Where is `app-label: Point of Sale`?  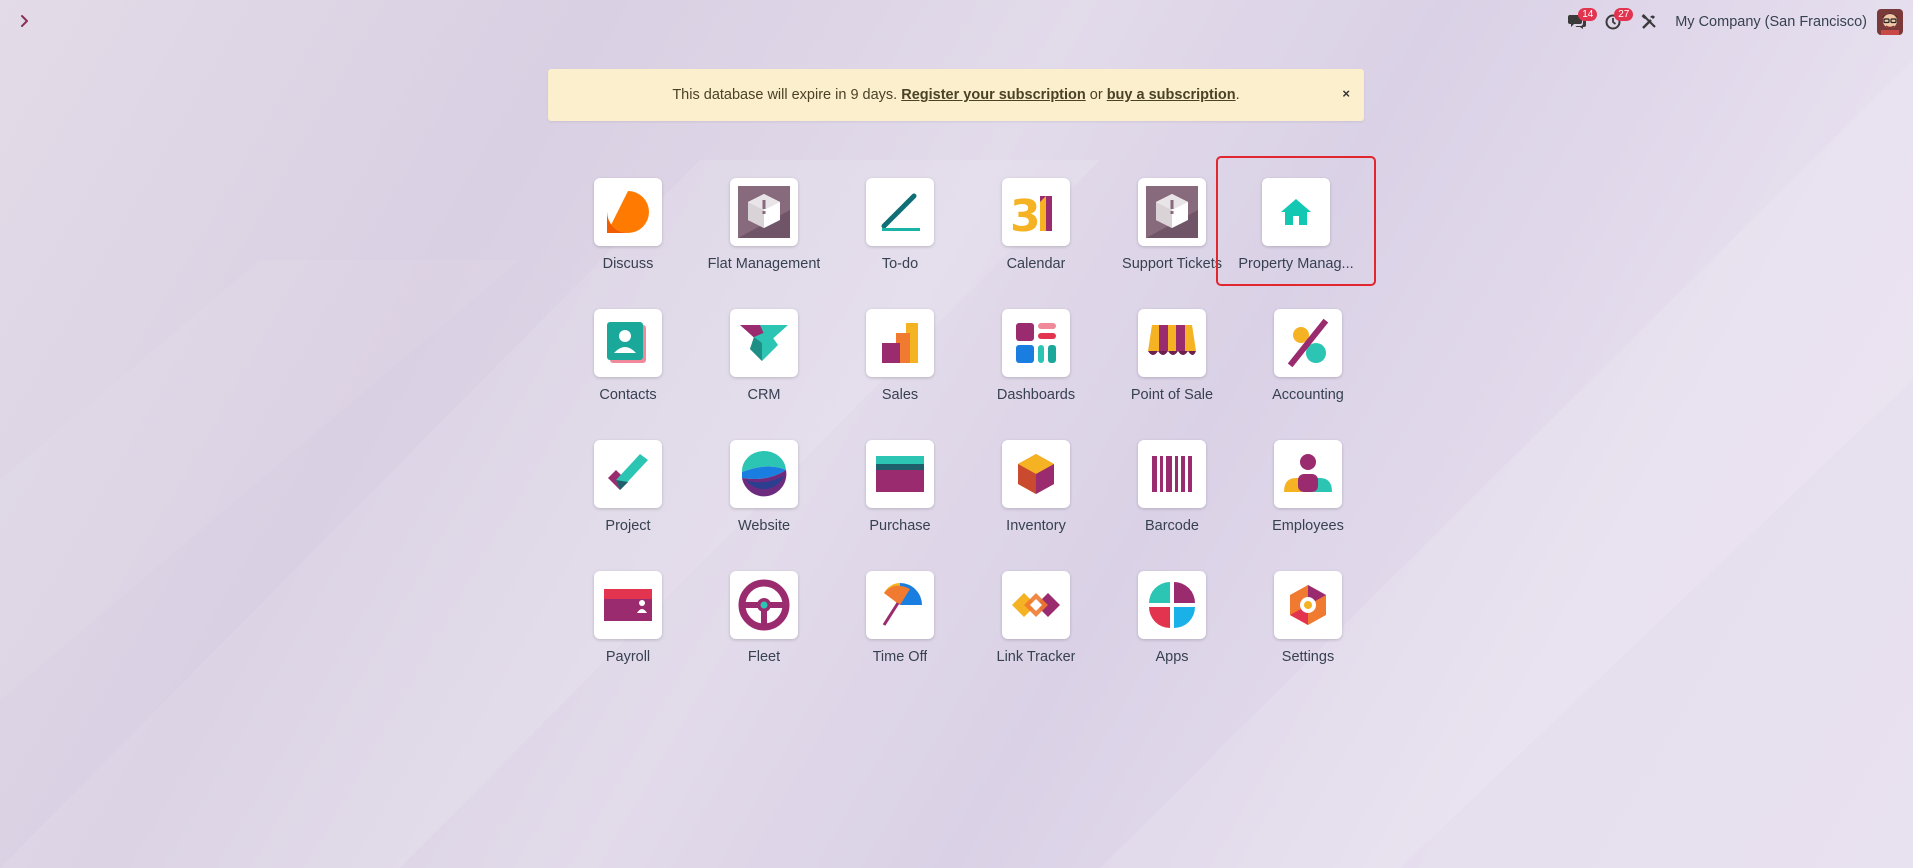 app-label: Point of Sale is located at coordinates (1172, 395).